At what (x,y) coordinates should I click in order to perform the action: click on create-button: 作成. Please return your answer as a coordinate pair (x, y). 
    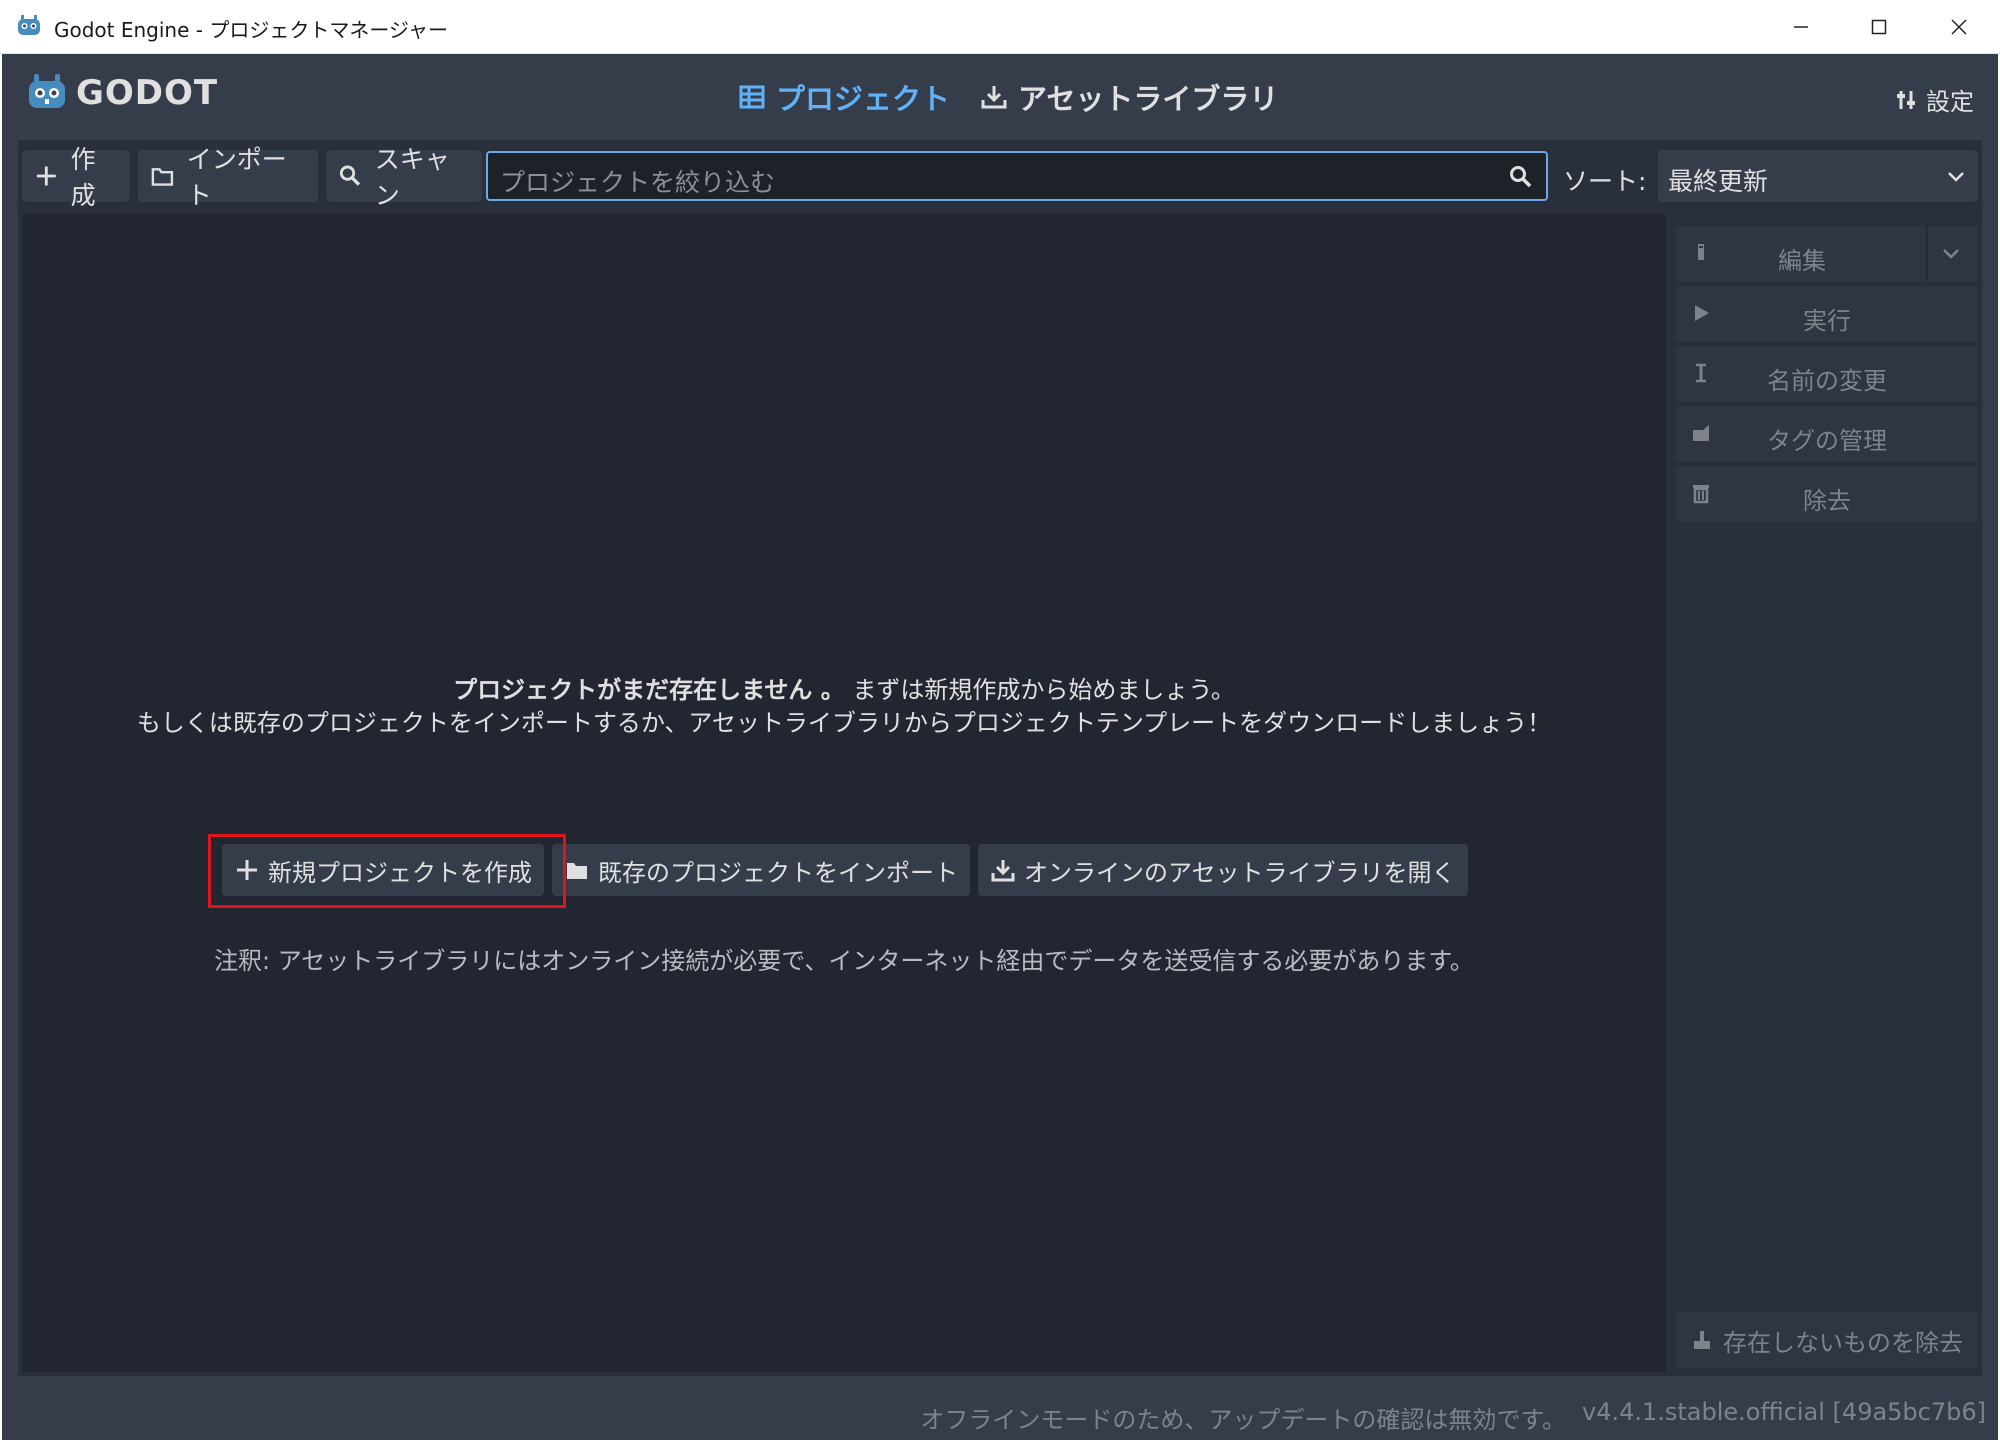
    Looking at the image, I should click on (76, 177).